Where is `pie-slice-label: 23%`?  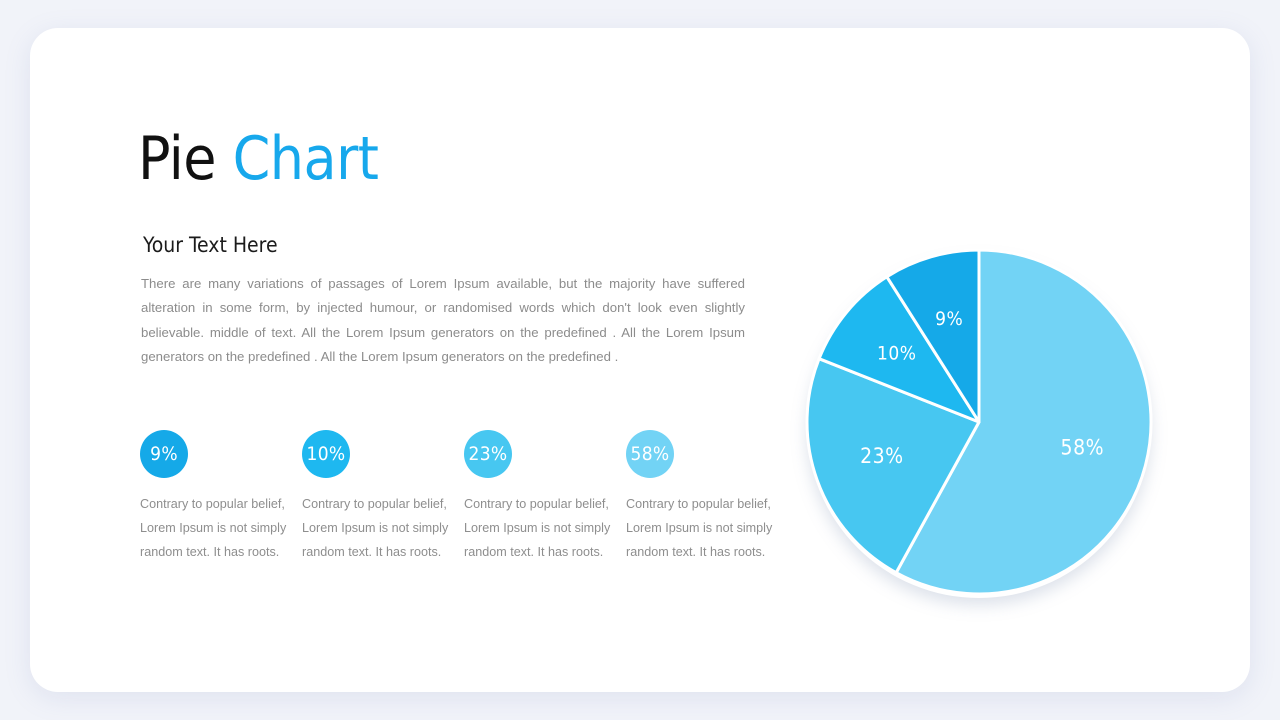 pie-slice-label: 23% is located at coordinates (882, 456).